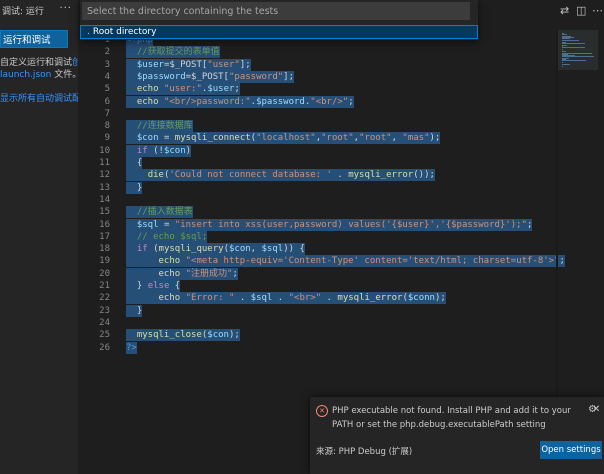 Image resolution: width=604 pixels, height=474 pixels. Describe the element at coordinates (107, 113) in the screenshot. I see `line-number: 7` at that location.